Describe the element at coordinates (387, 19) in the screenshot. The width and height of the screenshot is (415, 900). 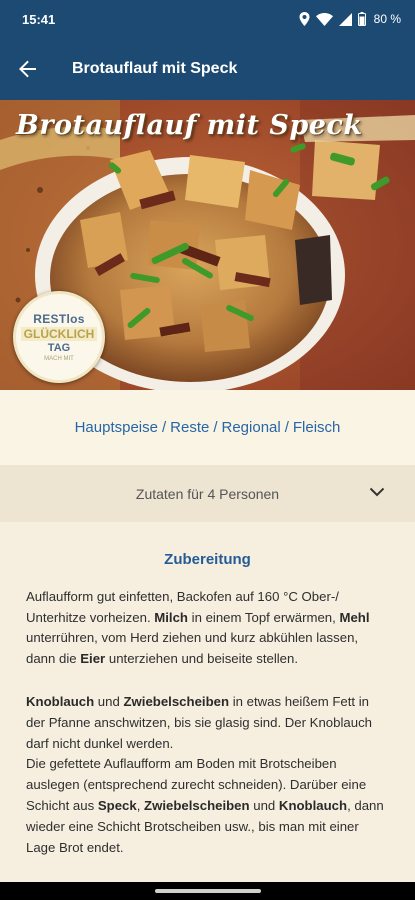
I see `battery-percent: 80 %` at that location.